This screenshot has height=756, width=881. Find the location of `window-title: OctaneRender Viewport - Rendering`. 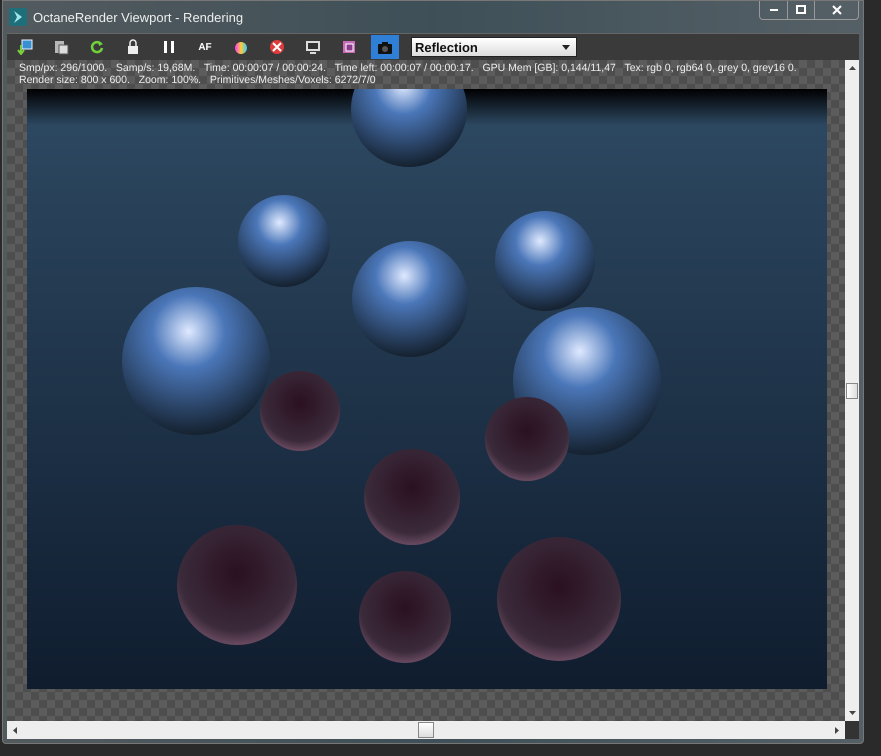

window-title: OctaneRender Viewport - Rendering is located at coordinates (138, 17).